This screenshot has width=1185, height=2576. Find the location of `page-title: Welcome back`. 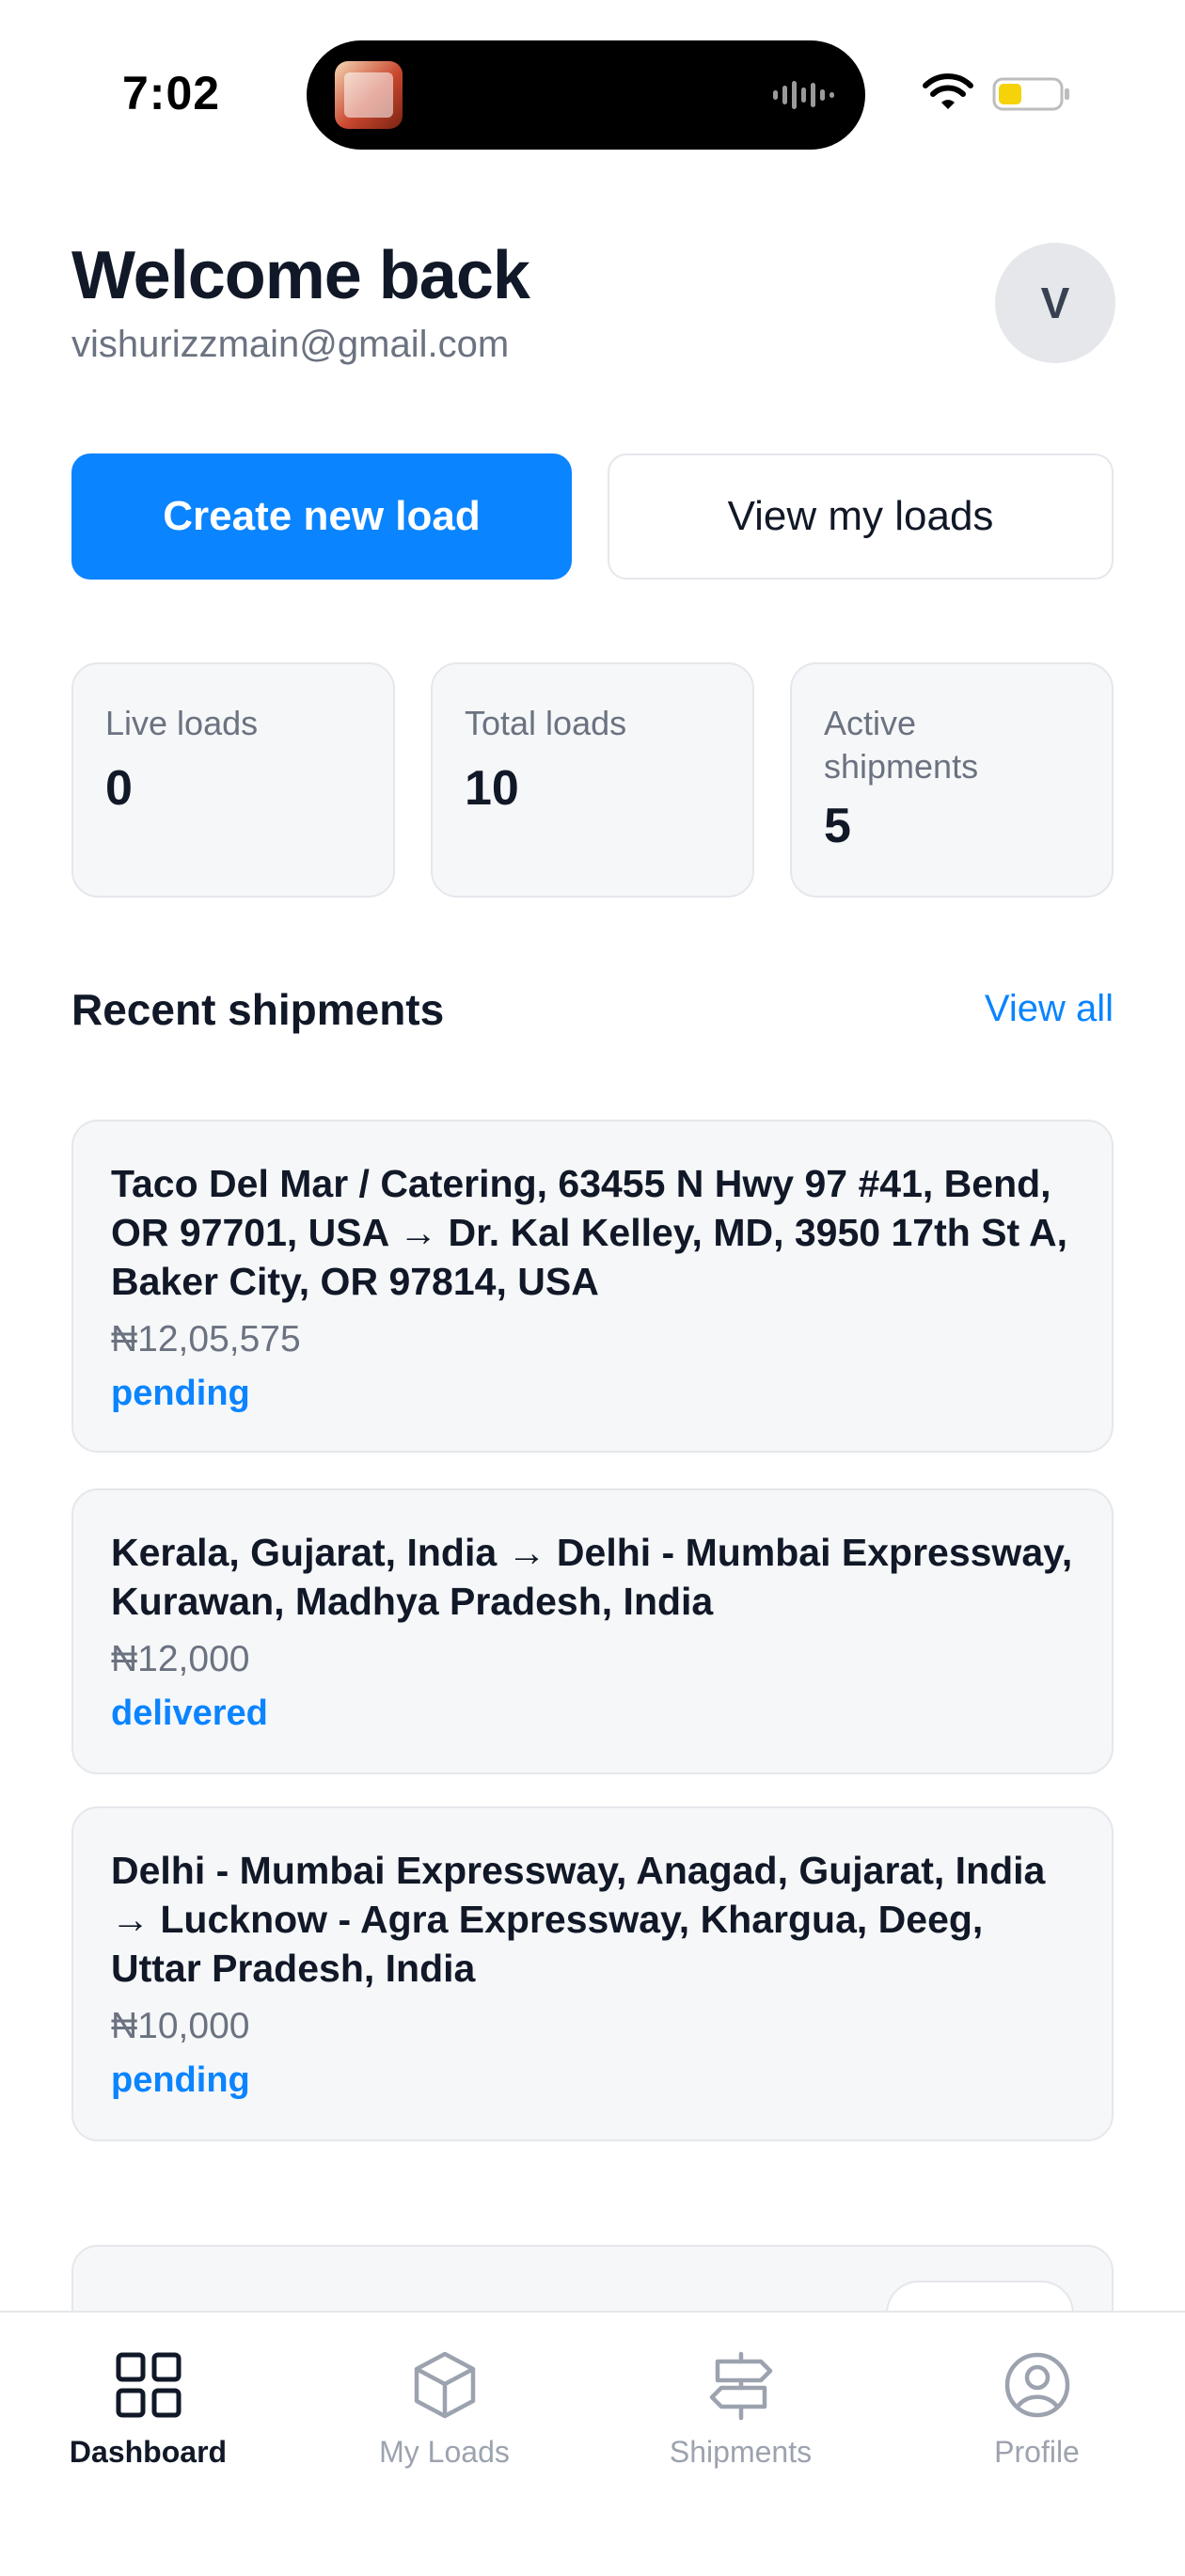

page-title: Welcome back is located at coordinates (300, 276).